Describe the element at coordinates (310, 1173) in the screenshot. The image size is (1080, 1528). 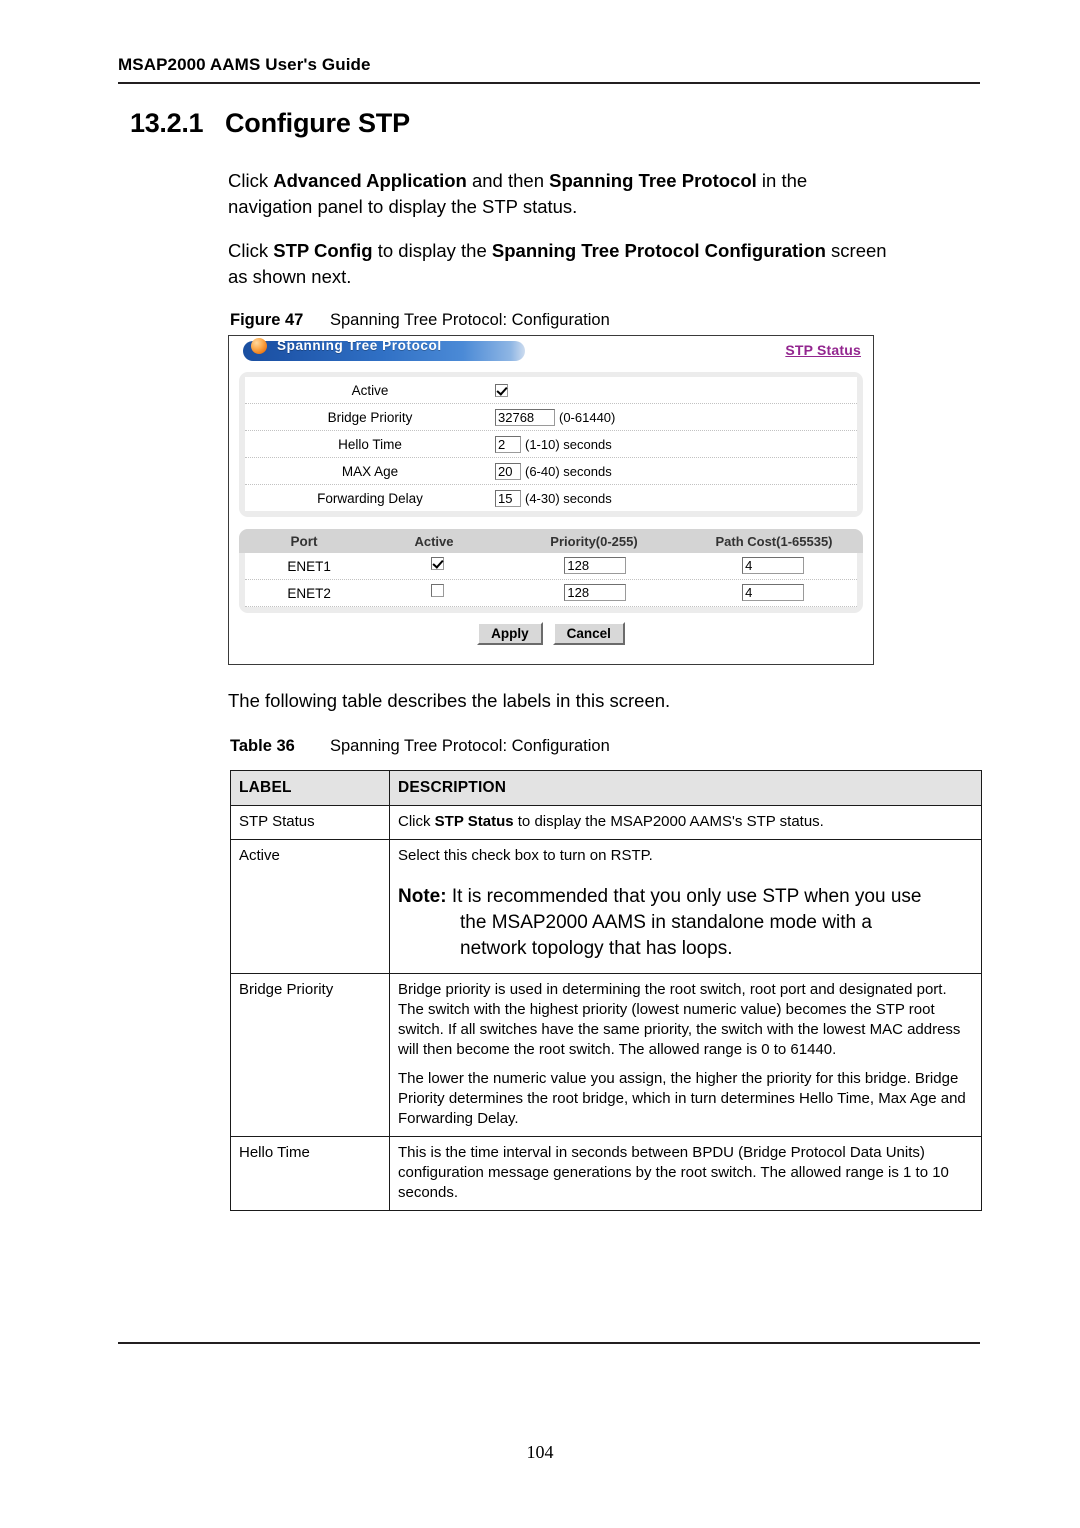
I see `row-label-hello-time: Hello Time` at that location.